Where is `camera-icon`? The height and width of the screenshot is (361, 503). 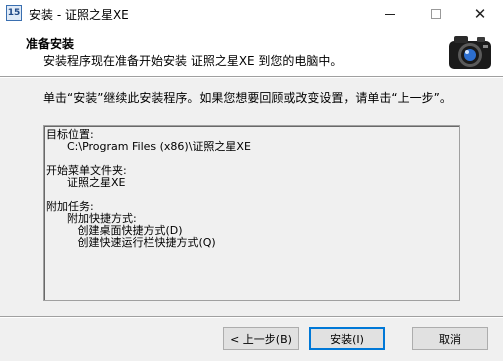 camera-icon is located at coordinates (470, 52).